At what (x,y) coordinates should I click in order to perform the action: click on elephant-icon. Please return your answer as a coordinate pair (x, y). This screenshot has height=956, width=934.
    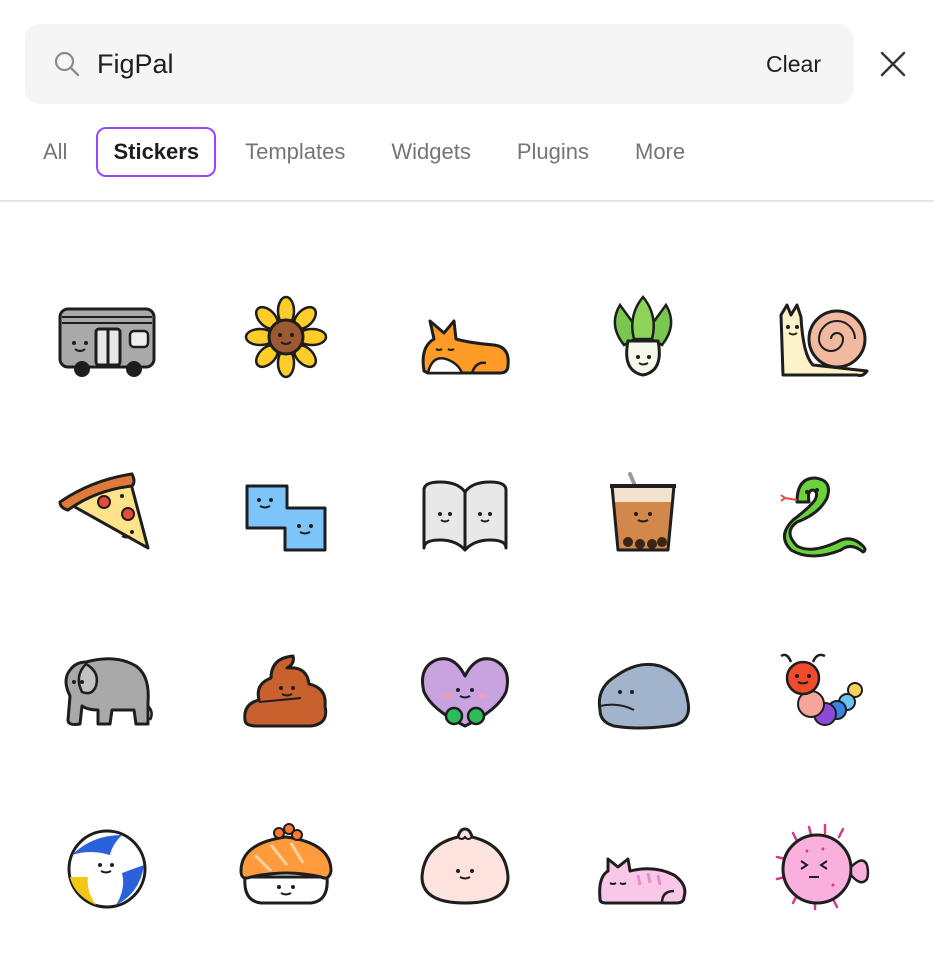
    Looking at the image, I should click on (108, 691).